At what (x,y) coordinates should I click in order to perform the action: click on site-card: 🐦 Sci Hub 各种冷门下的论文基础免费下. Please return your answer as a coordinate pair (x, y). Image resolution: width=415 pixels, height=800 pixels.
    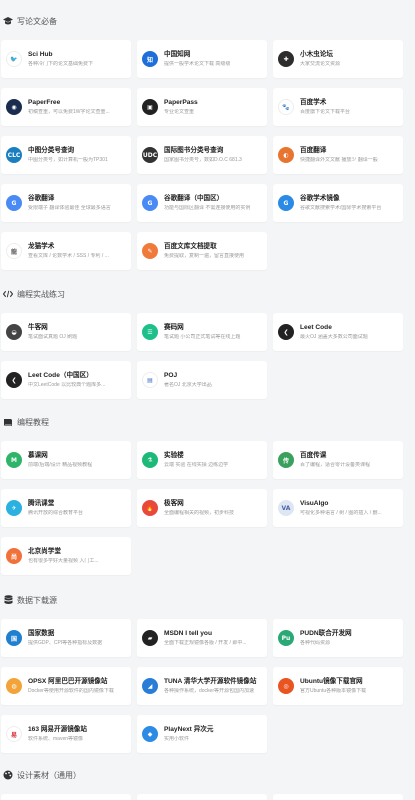
    Looking at the image, I should click on (66, 59).